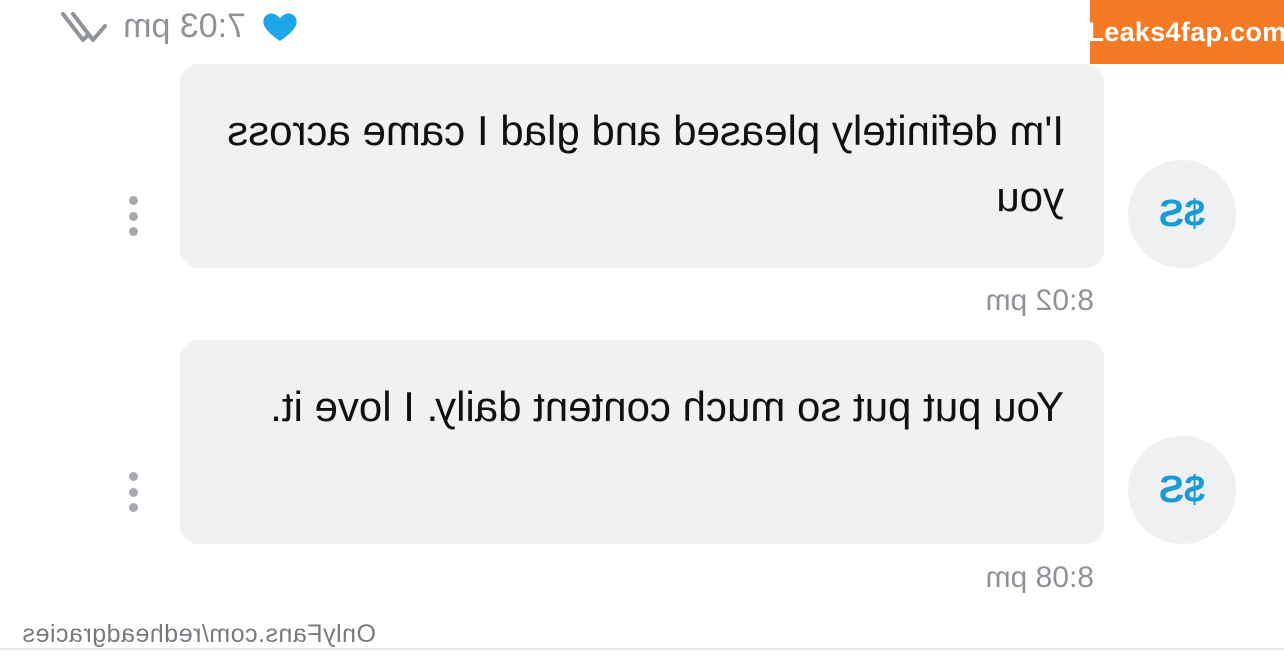 The width and height of the screenshot is (1284, 664). What do you see at coordinates (199, 634) in the screenshot?
I see `source-watermark: OnlyFans.com/redheadgracies` at bounding box center [199, 634].